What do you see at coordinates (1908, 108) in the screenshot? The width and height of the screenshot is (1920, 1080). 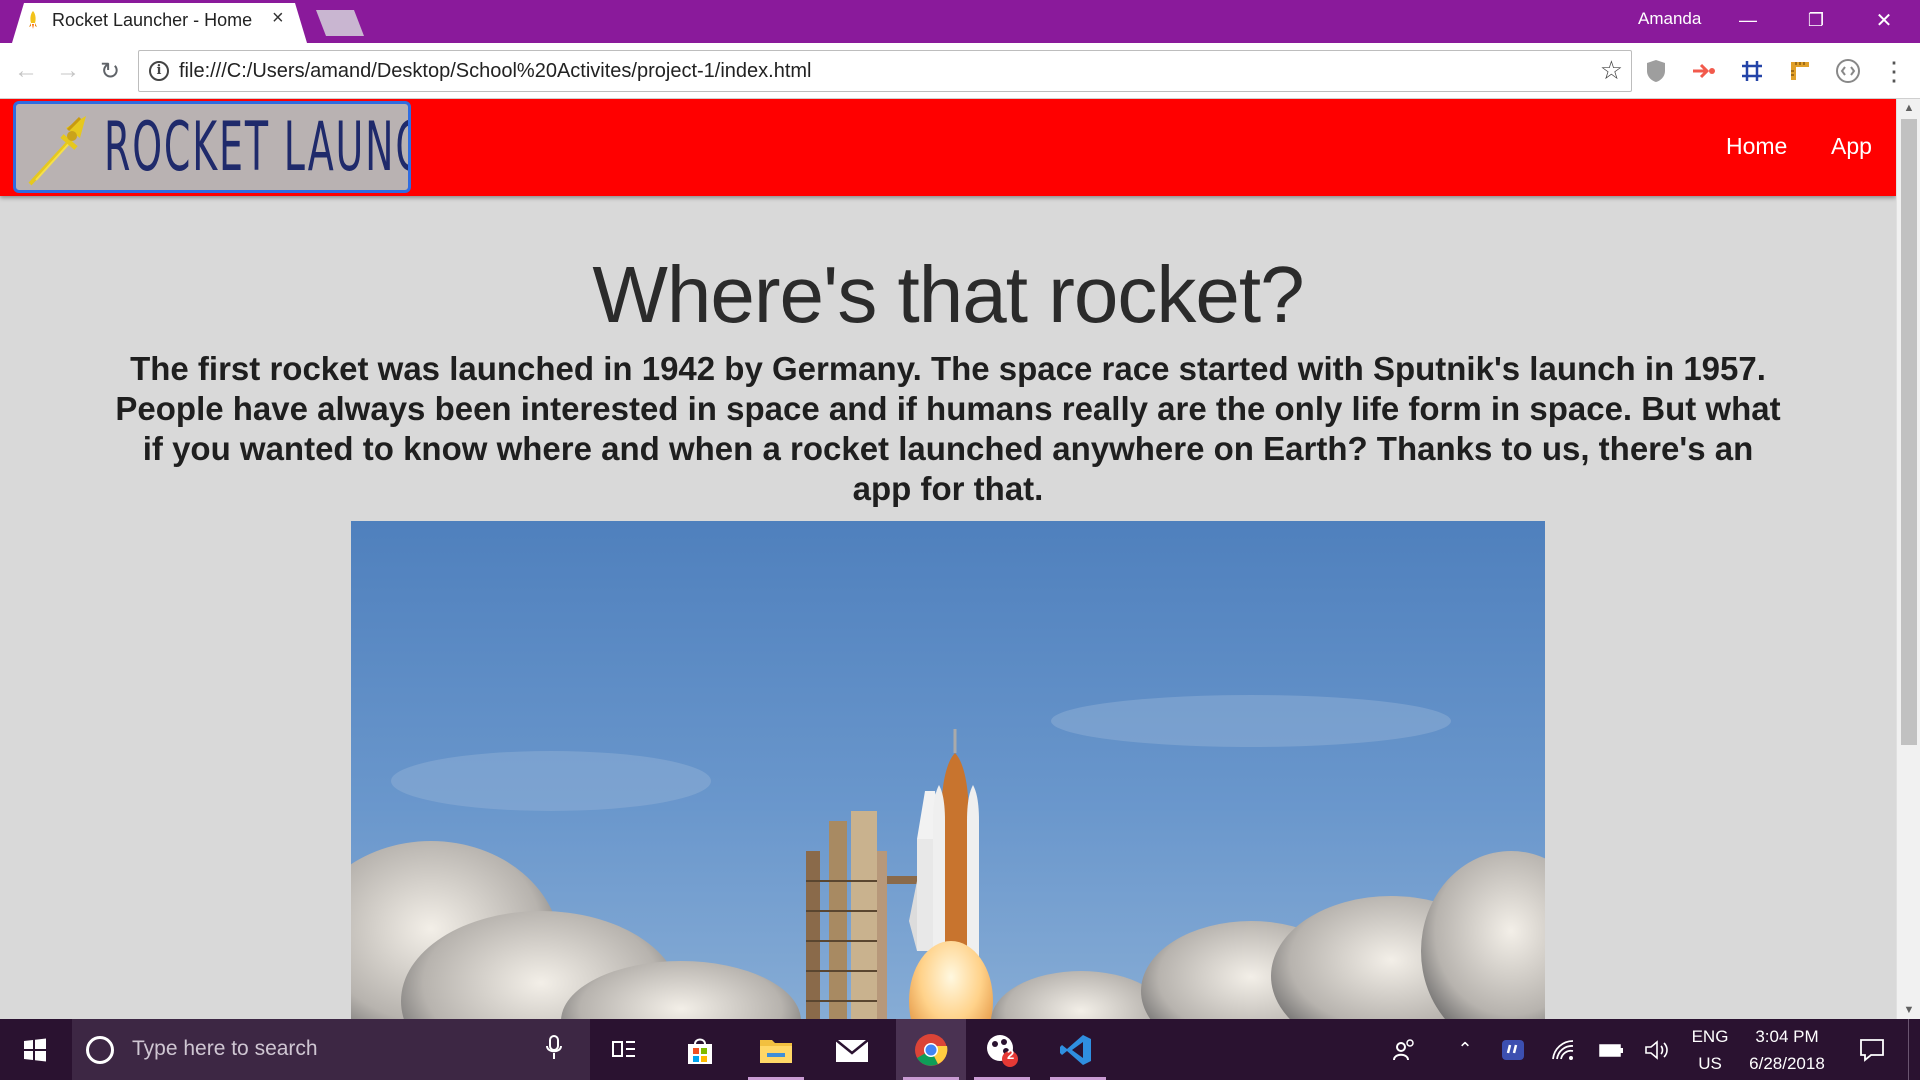 I see `scroll-up-arrow-icon: ▲` at bounding box center [1908, 108].